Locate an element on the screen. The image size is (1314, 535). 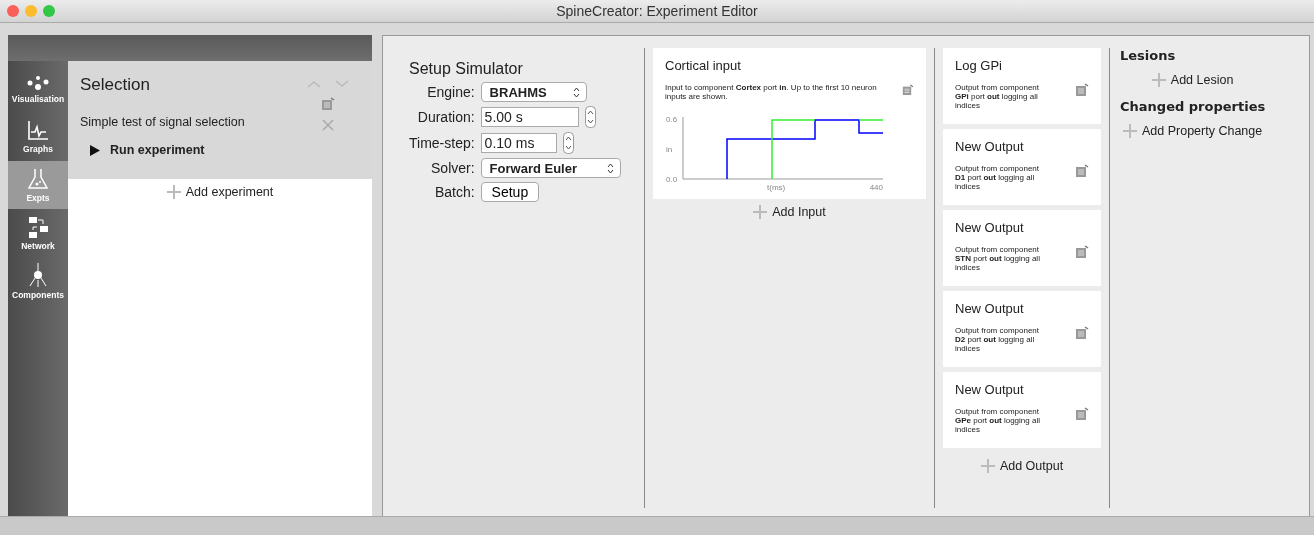
experiment-card: Selection Simple test of signal selection Run experiment is located at coordinates (220, 120).